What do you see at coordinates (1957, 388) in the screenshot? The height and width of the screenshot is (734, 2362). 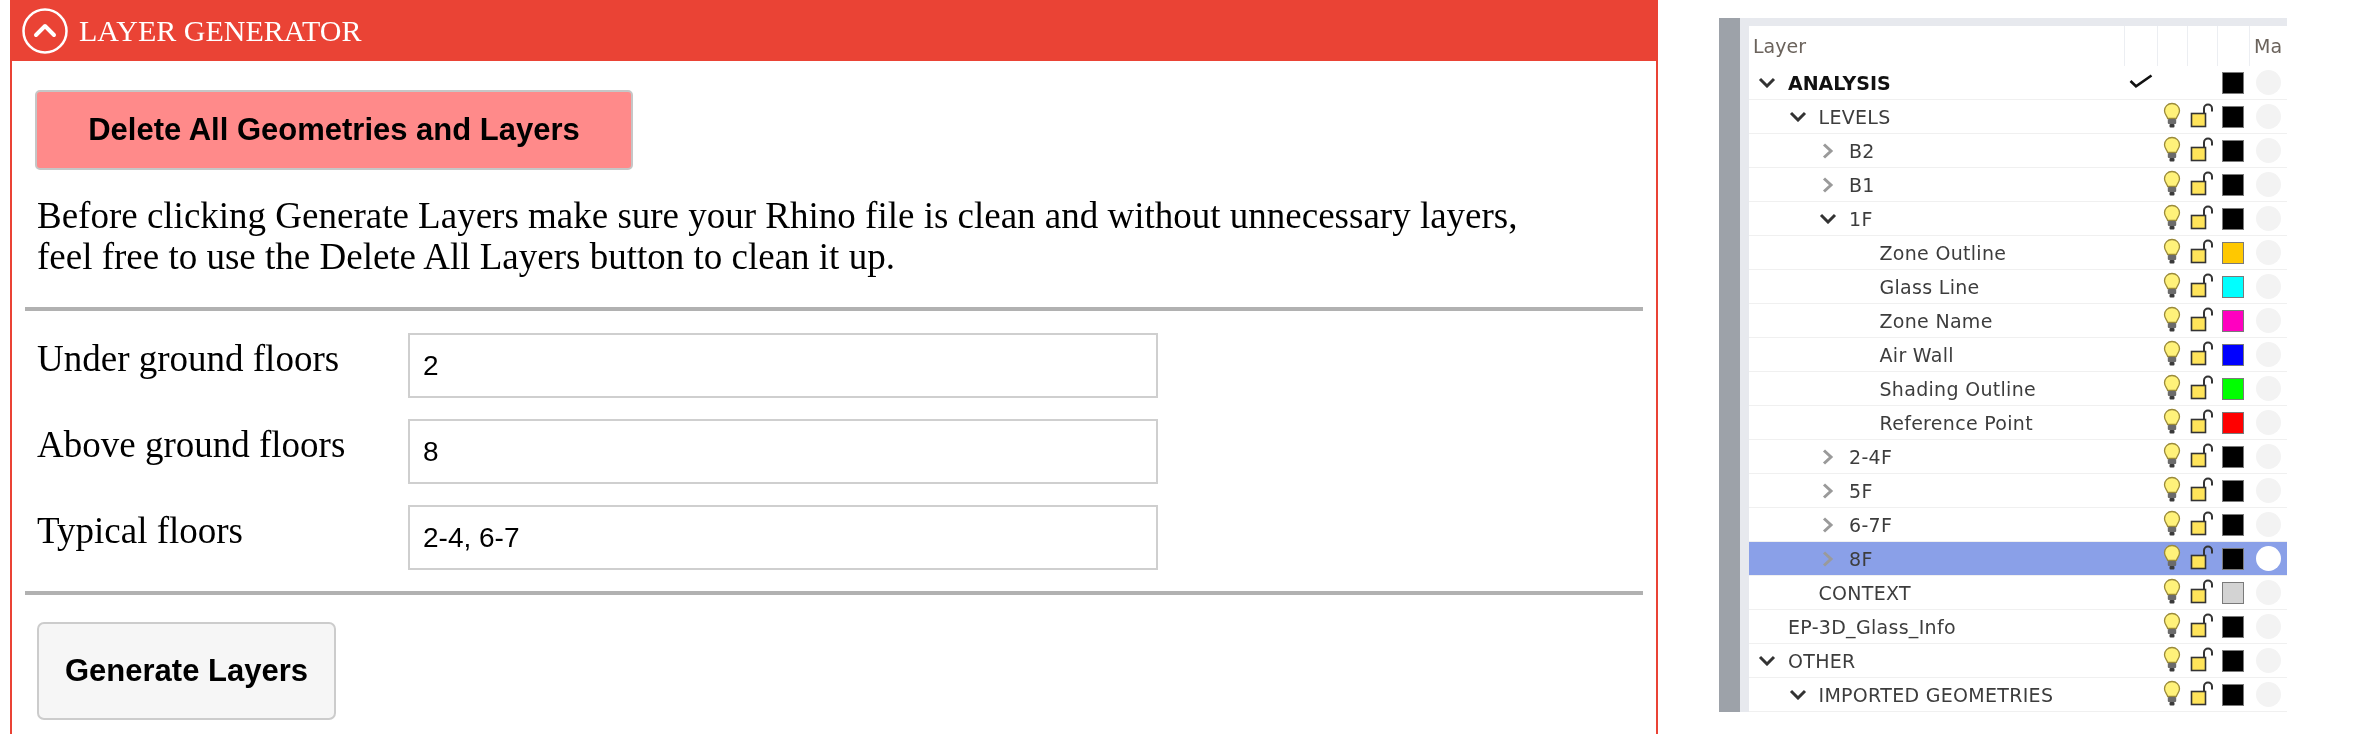 I see `layer-name: Shading Outline` at bounding box center [1957, 388].